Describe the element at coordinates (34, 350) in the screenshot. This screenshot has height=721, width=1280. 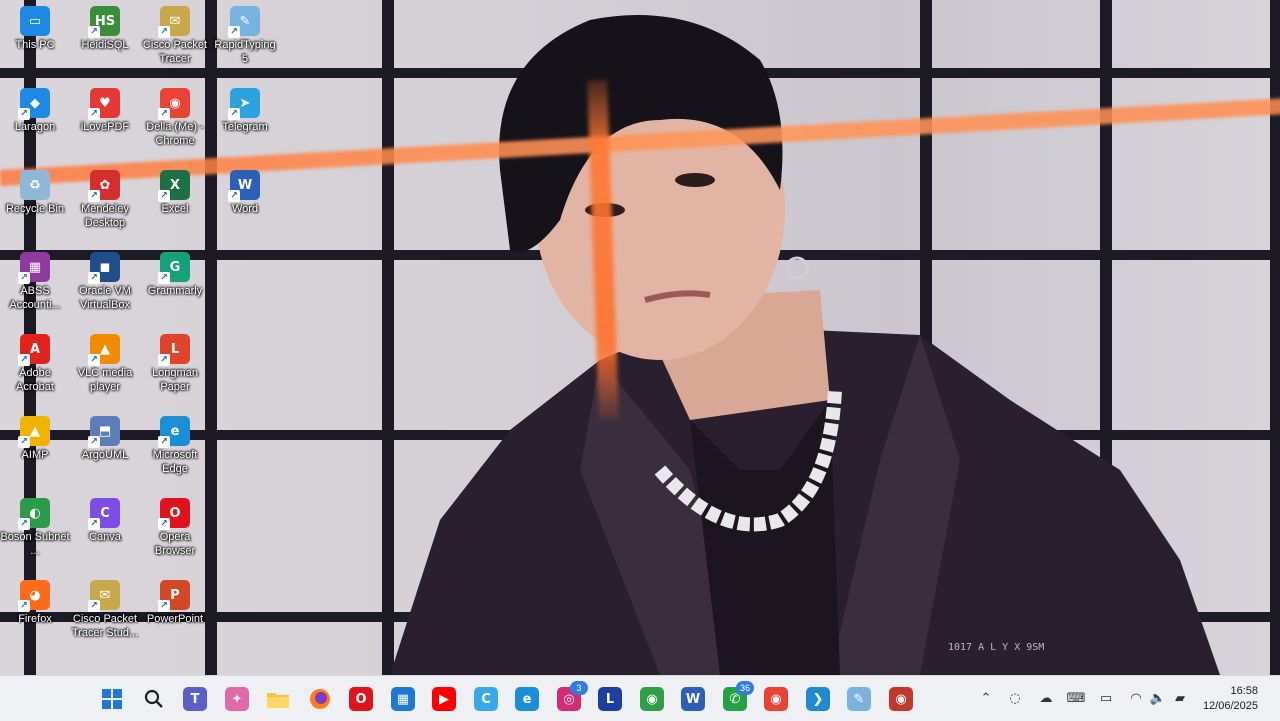
I see `acrobat-icon: A ↗` at that location.